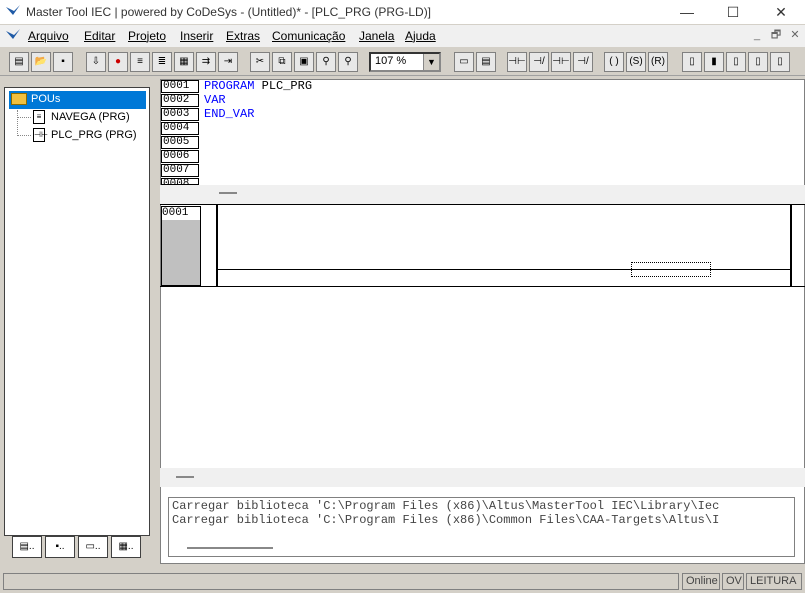  What do you see at coordinates (13, 11) in the screenshot?
I see `app-icon` at bounding box center [13, 11].